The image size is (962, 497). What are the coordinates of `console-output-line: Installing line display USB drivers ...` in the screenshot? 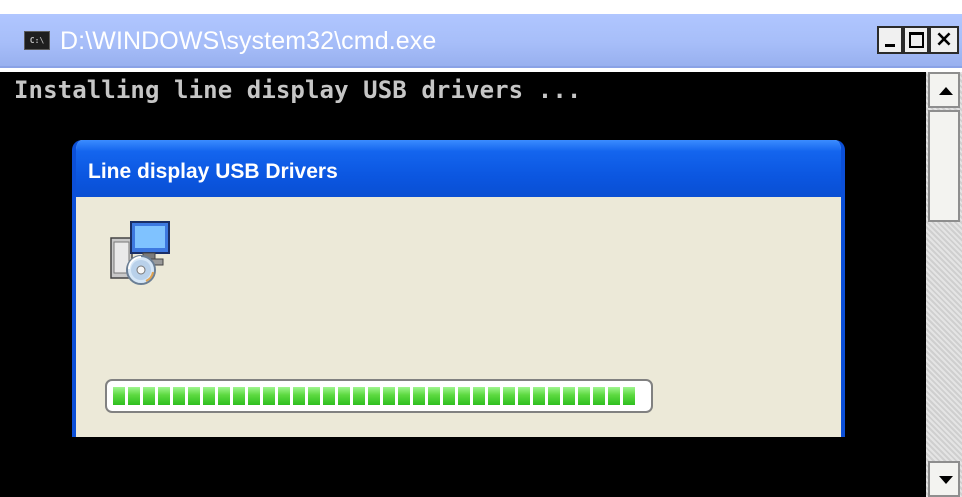 It's located at (298, 90).